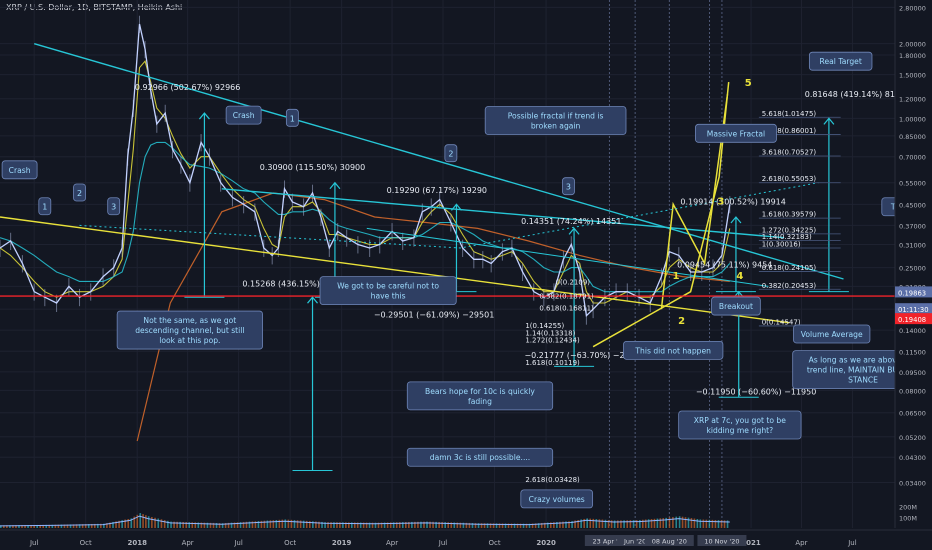 The image size is (932, 550). What do you see at coordinates (789, 152) in the screenshot?
I see `fib-level-label: 3.618(0.70527)` at bounding box center [789, 152].